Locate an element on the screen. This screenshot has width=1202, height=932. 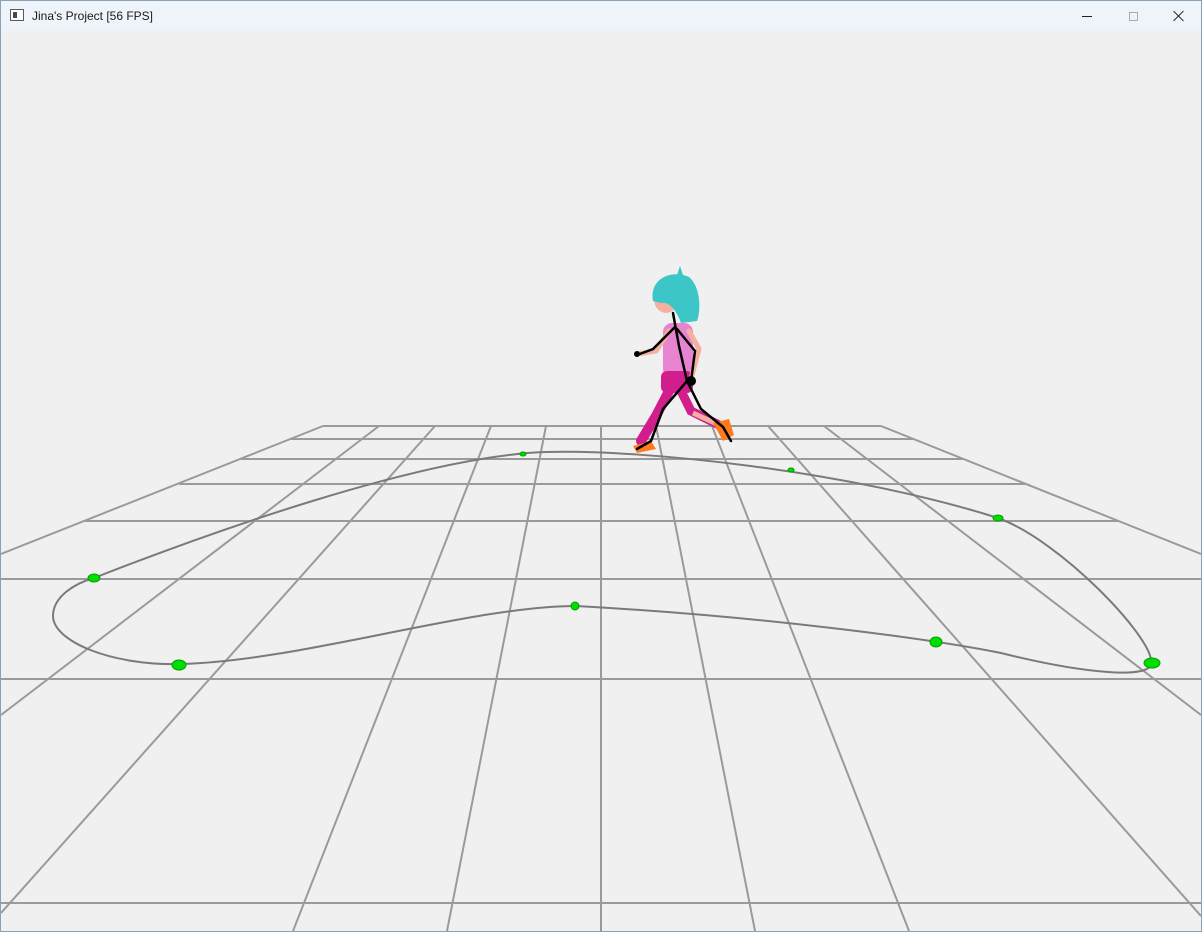
app-window-icon is located at coordinates (17, 15).